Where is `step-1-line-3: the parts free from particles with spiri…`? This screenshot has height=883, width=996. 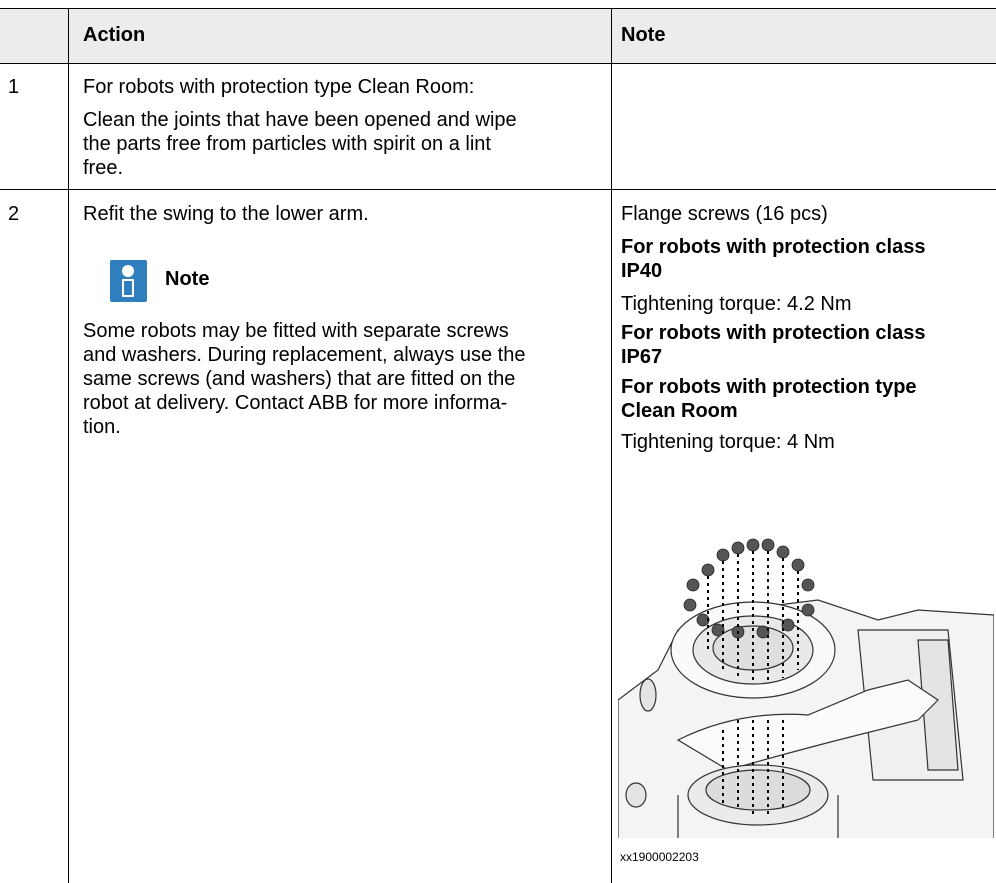 step-1-line-3: the parts free from particles with spiri… is located at coordinates (287, 144).